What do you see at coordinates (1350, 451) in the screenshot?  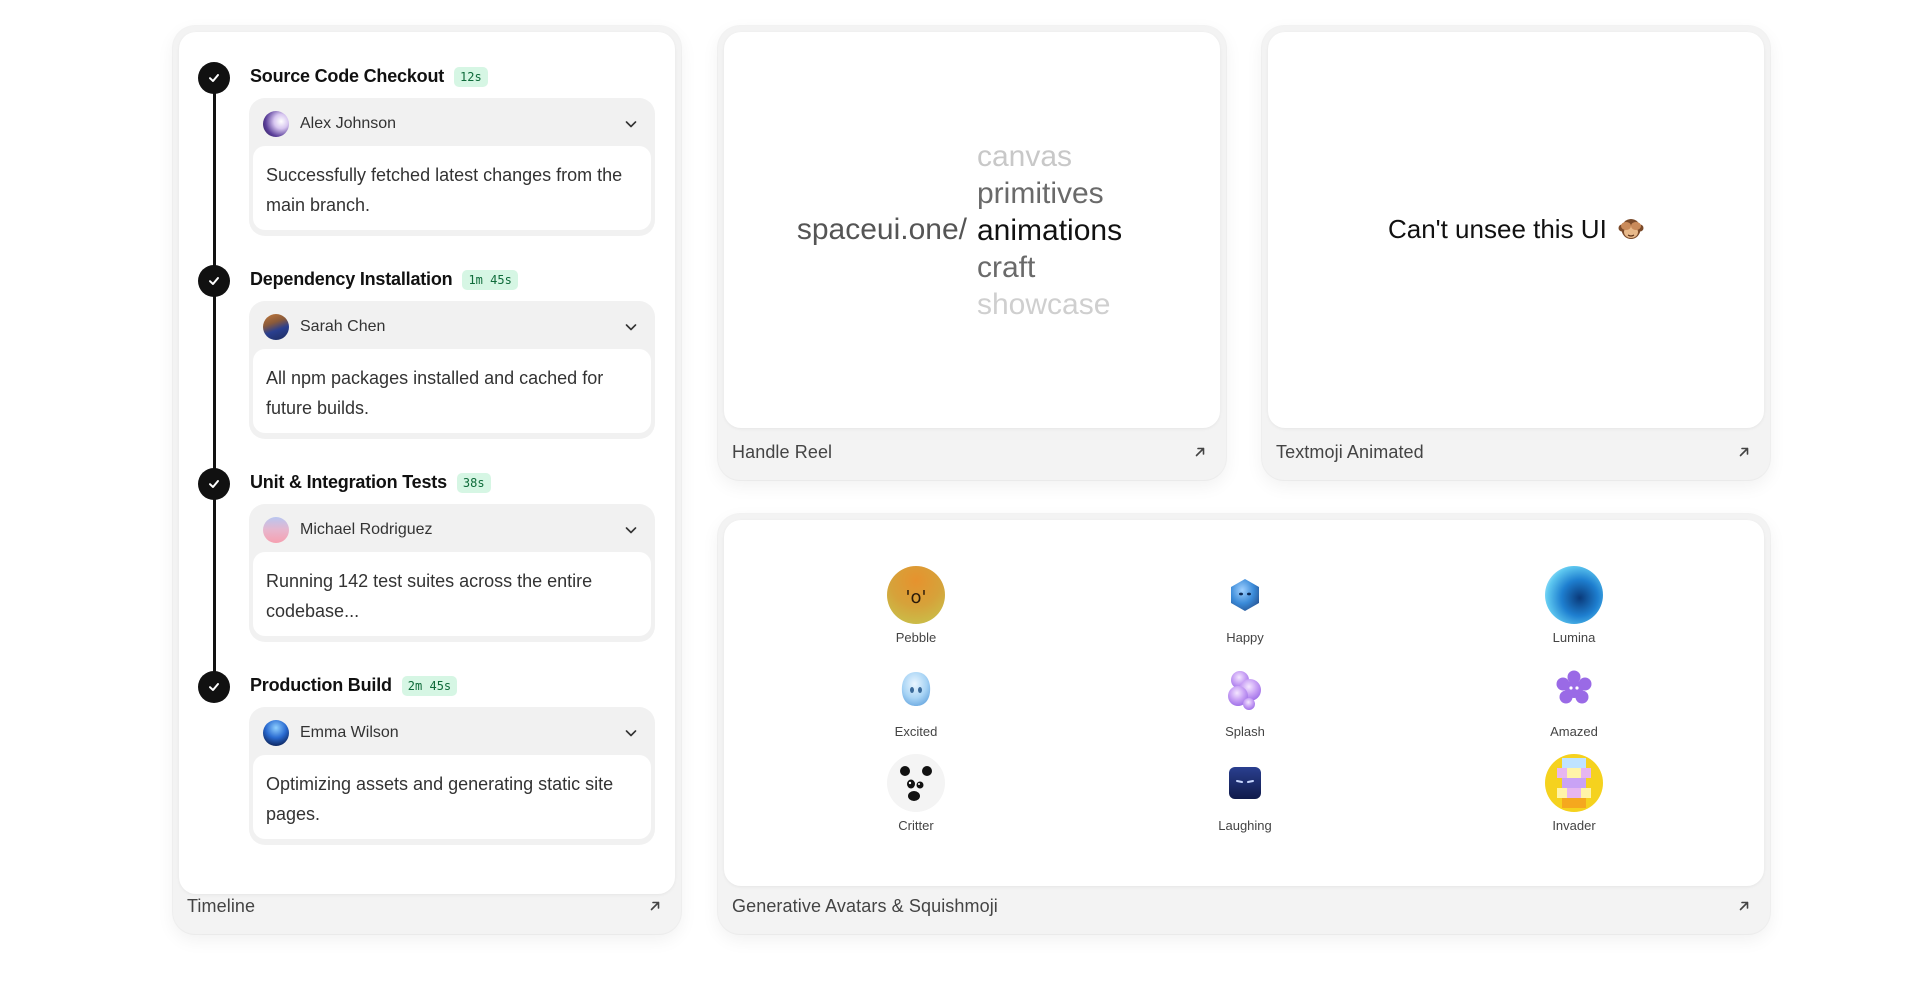 I see `card-title: Textmoji Animated` at bounding box center [1350, 451].